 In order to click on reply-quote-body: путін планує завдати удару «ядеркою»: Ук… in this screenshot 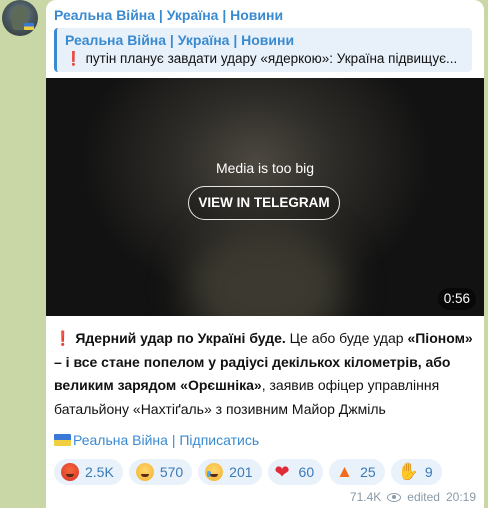, I will do `click(271, 58)`.